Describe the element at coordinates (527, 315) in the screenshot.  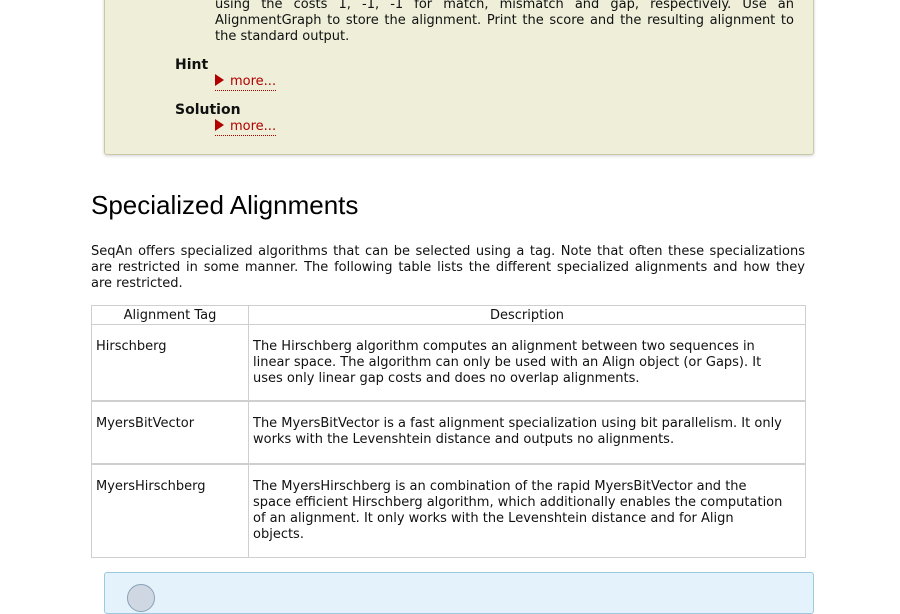
I see `column-header-description: Description` at that location.